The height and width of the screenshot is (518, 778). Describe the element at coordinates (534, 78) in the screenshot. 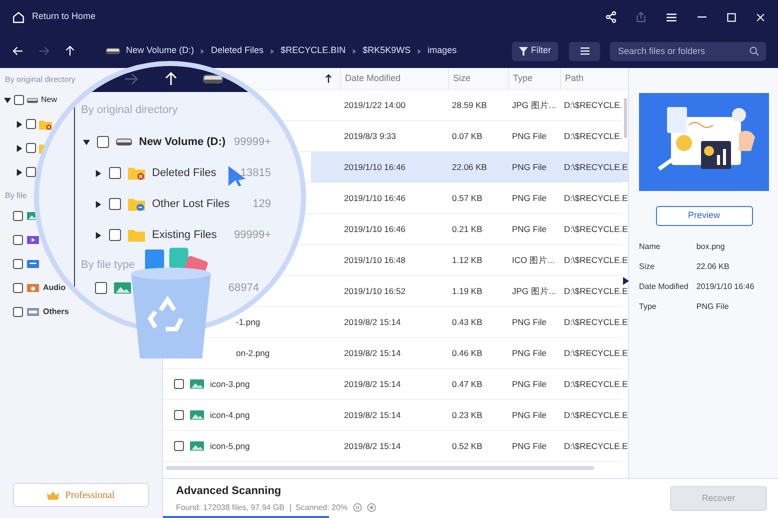

I see `column-header: Type` at that location.